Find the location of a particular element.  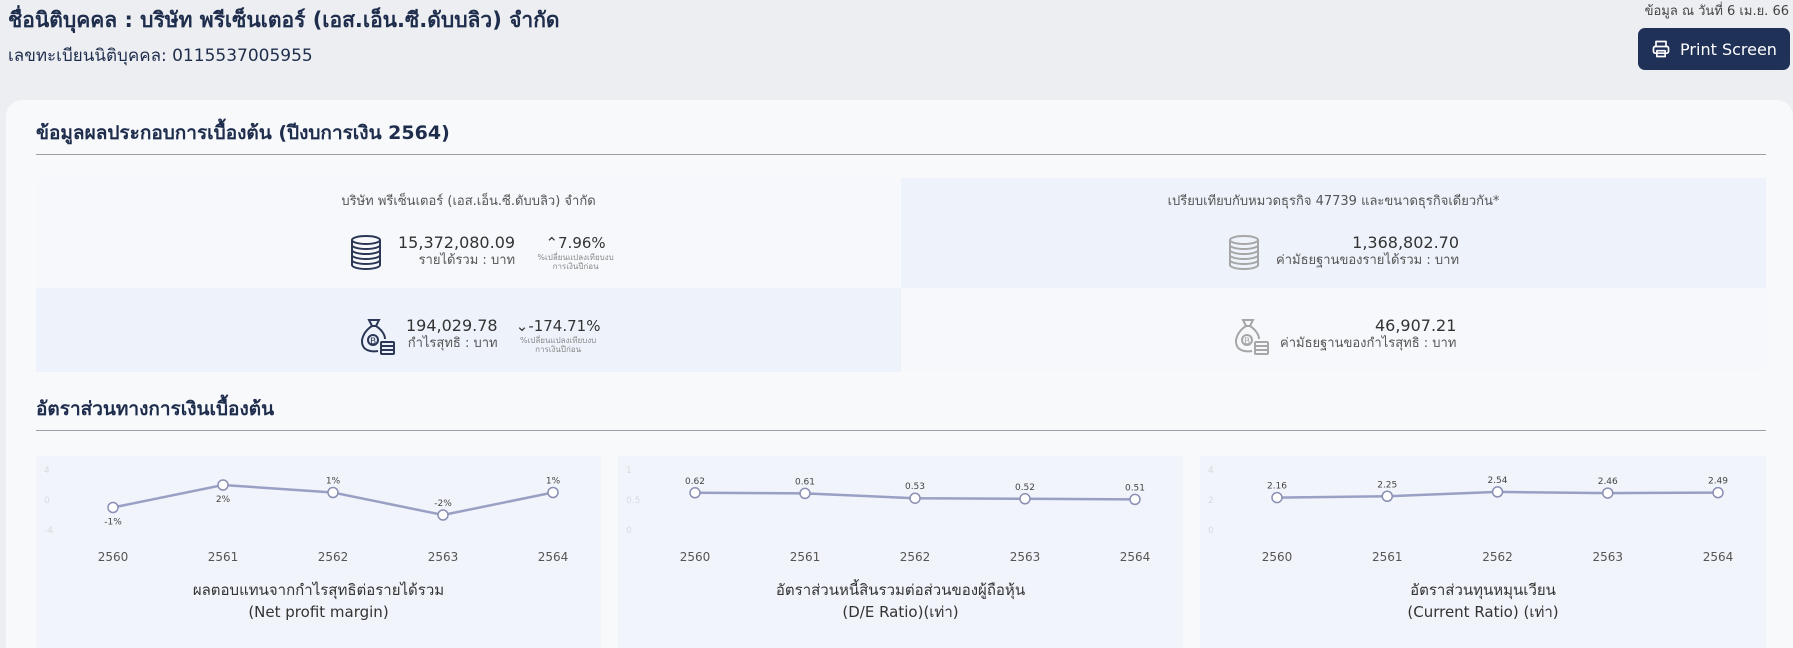

overview-divider is located at coordinates (901, 154).